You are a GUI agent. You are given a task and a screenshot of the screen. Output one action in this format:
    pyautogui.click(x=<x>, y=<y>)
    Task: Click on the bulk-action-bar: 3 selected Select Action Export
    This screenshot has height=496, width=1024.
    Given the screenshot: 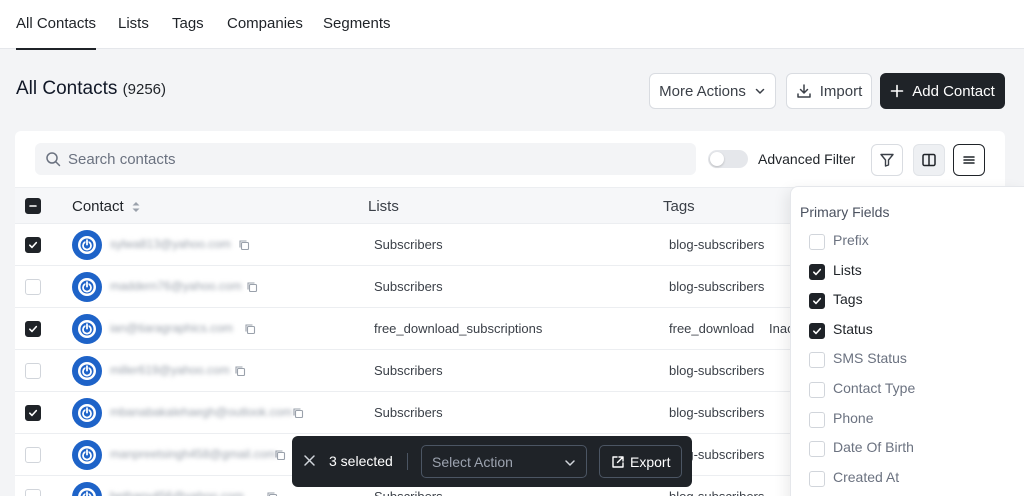 What is the action you would take?
    pyautogui.click(x=492, y=461)
    